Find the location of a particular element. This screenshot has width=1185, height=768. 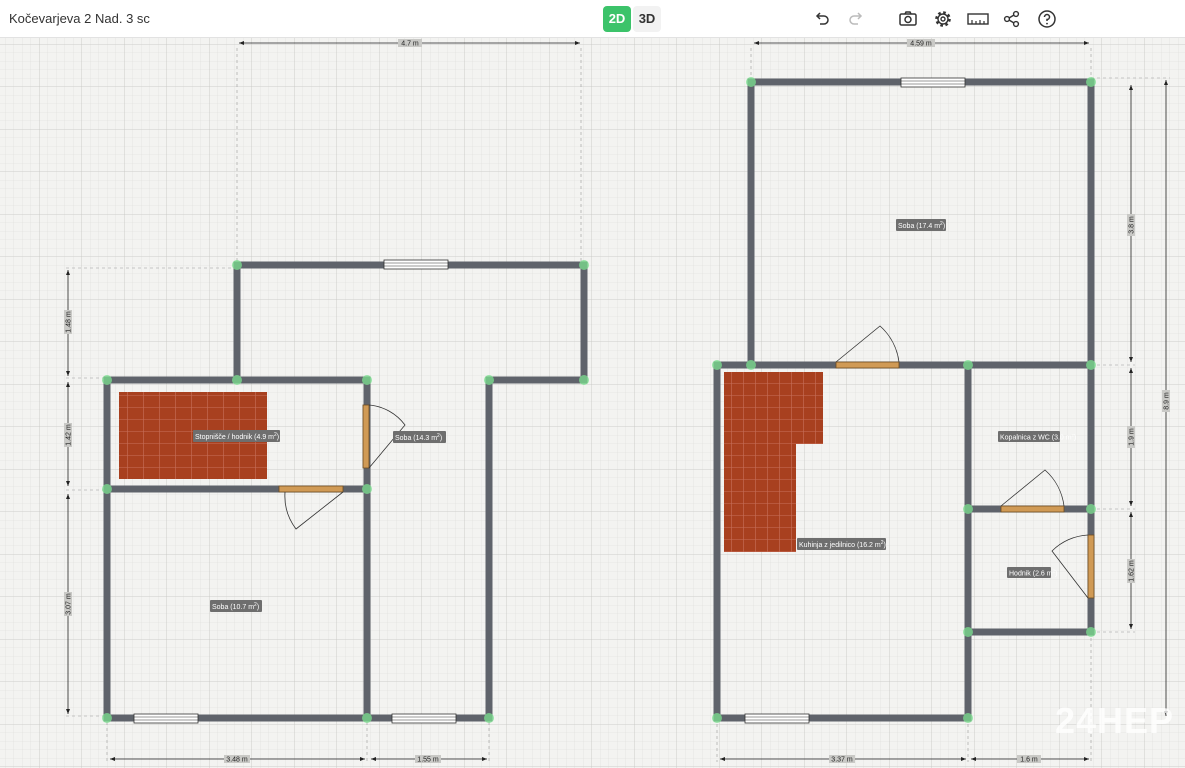

dimension-label: 1.48 m is located at coordinates (68, 322).